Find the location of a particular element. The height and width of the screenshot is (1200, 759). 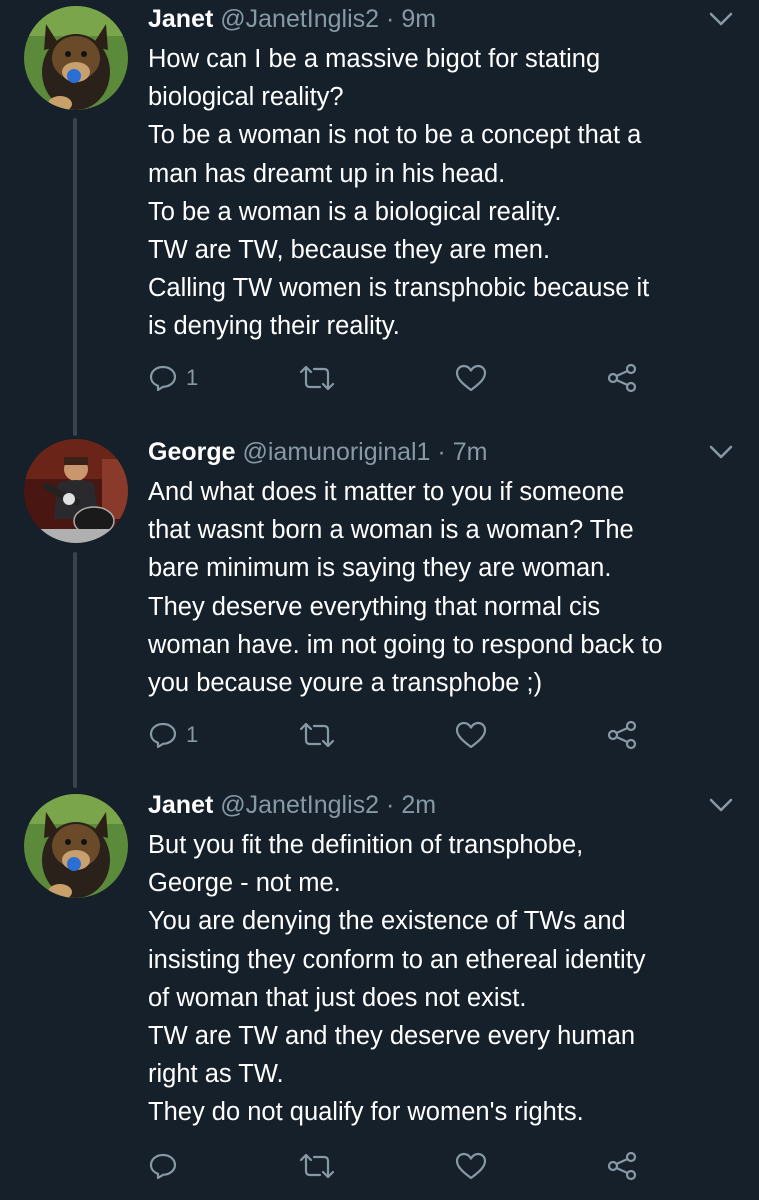

text-line: that wasnt born a woman is a woman? The is located at coordinates (391, 530).